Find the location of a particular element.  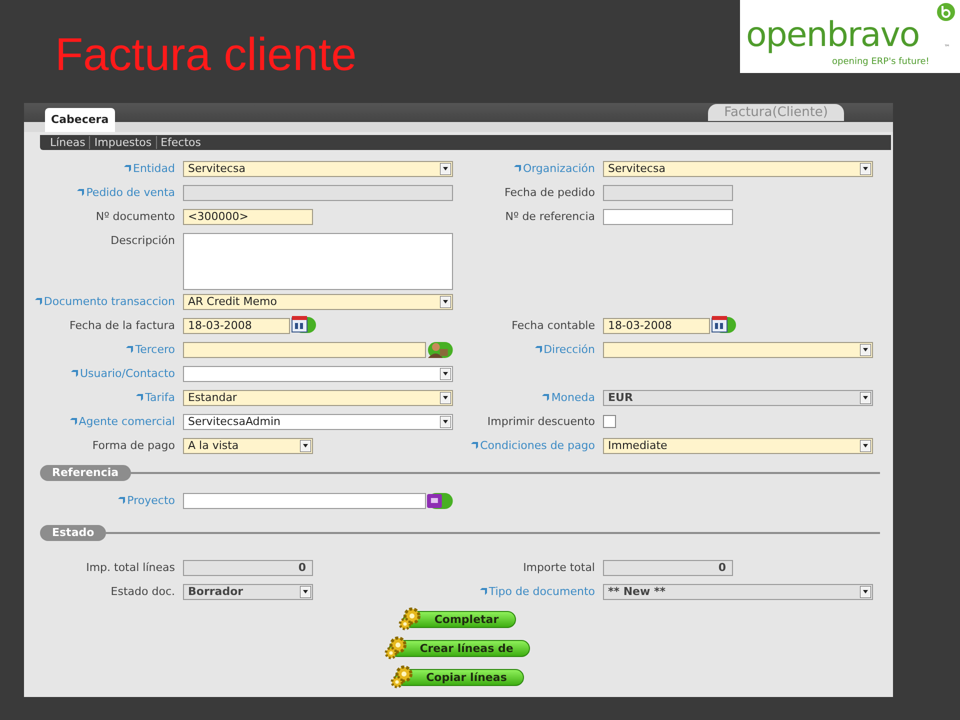

field-label: Forma de pago is located at coordinates (133, 445).